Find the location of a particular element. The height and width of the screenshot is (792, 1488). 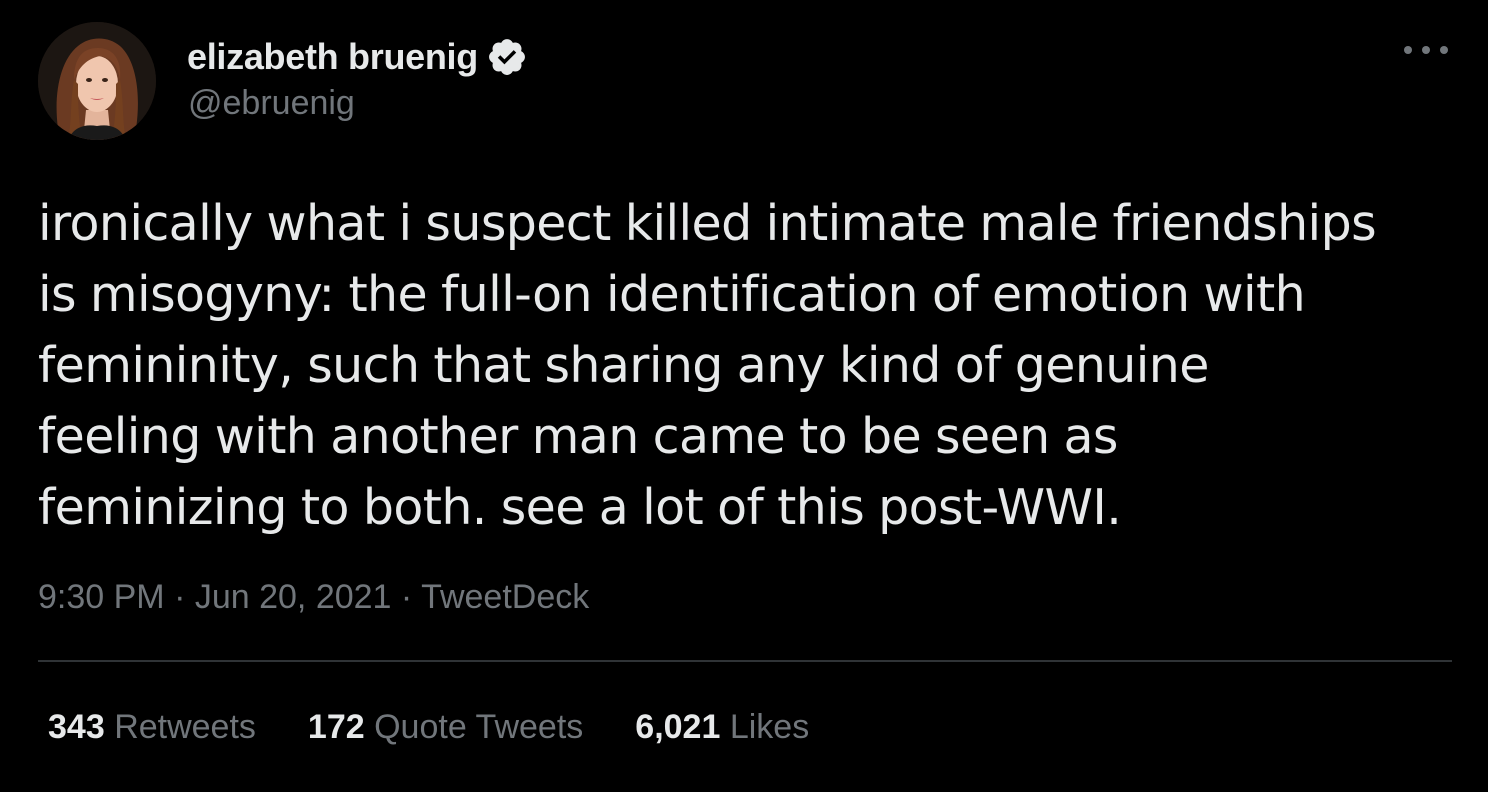

more-horizontal-icon is located at coordinates (1408, 50).